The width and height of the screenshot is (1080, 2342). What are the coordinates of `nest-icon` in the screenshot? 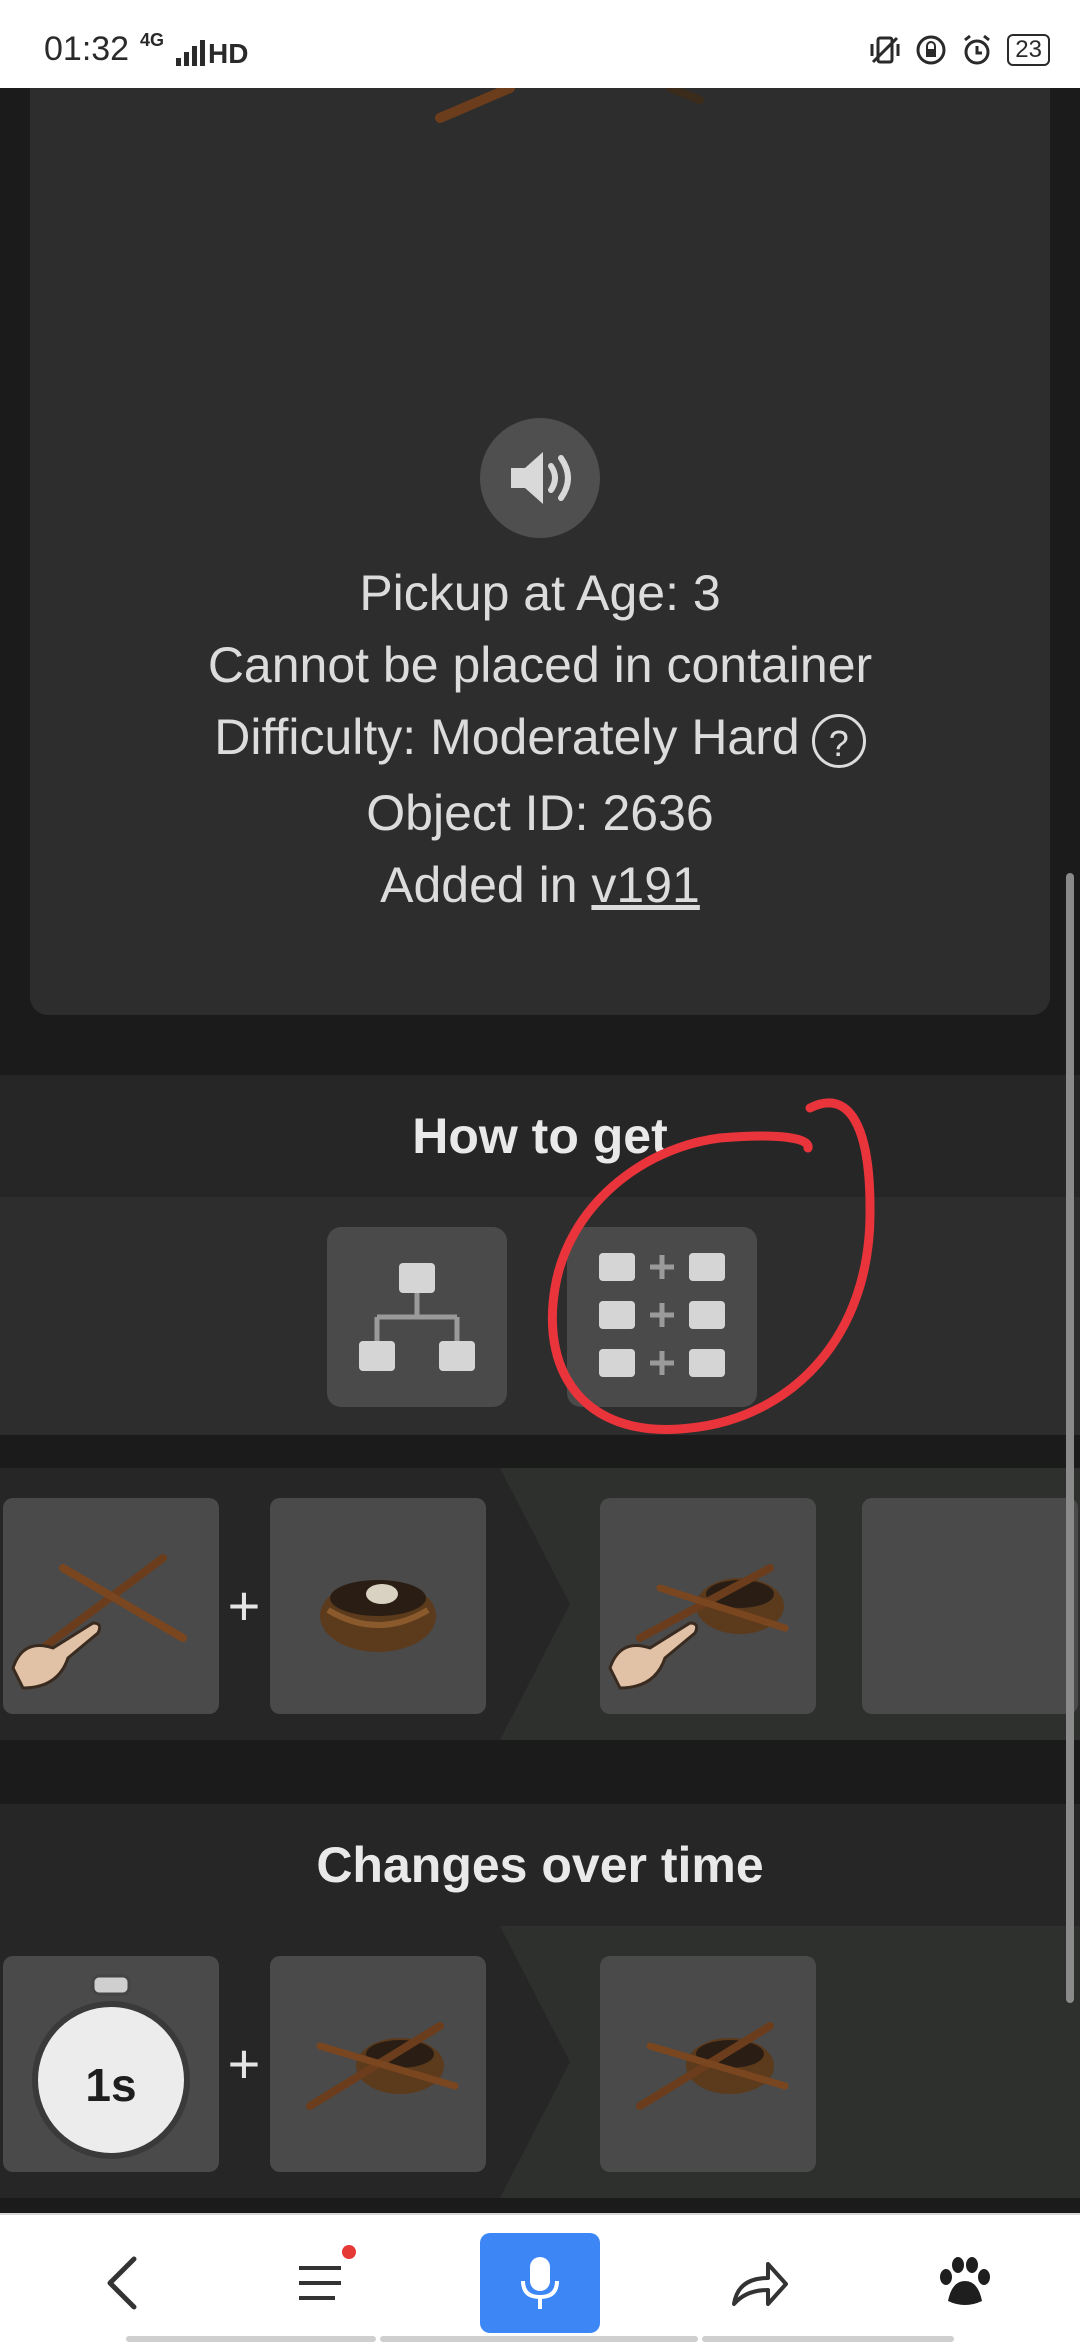 It's located at (378, 1616).